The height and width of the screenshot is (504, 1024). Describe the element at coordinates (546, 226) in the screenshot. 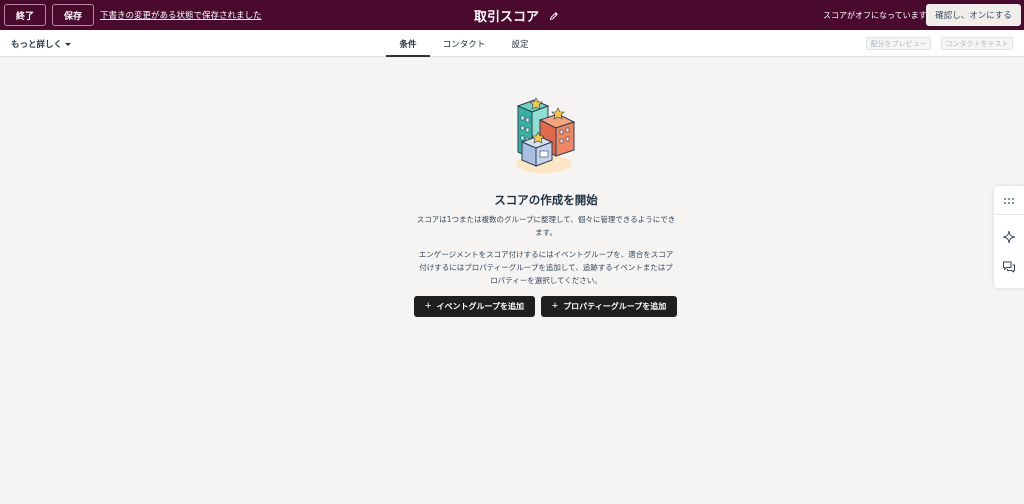

I see `empty-state-description-1: スコアは1つまたは複数のグループに整理して、個々に管理できるようにできます。` at that location.